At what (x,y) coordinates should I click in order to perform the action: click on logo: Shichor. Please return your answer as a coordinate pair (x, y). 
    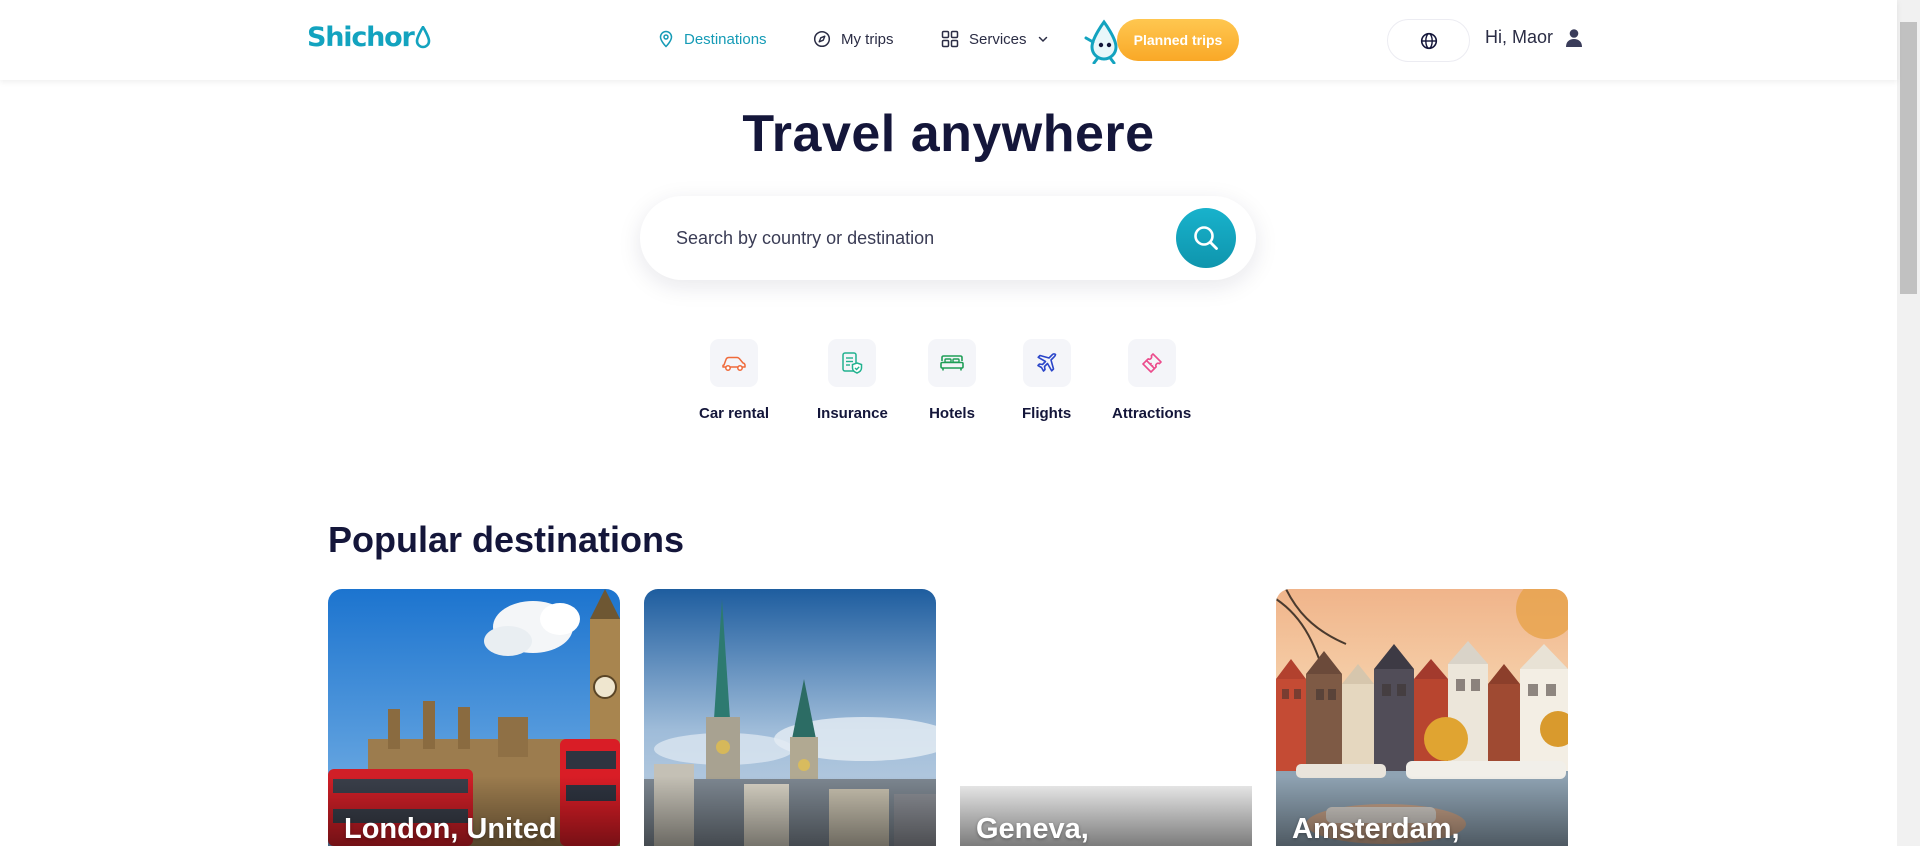
    Looking at the image, I should click on (369, 37).